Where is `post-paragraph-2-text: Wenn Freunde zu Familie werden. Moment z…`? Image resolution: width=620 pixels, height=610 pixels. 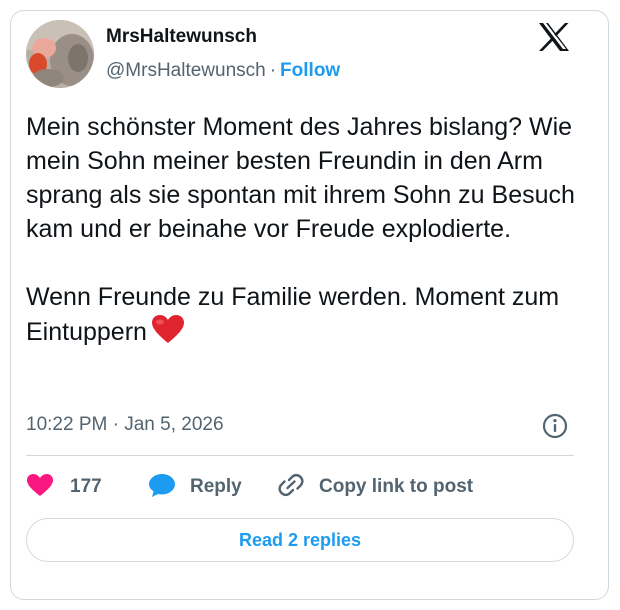
post-paragraph-2-text: Wenn Freunde zu Familie werden. Moment z… is located at coordinates (293, 314).